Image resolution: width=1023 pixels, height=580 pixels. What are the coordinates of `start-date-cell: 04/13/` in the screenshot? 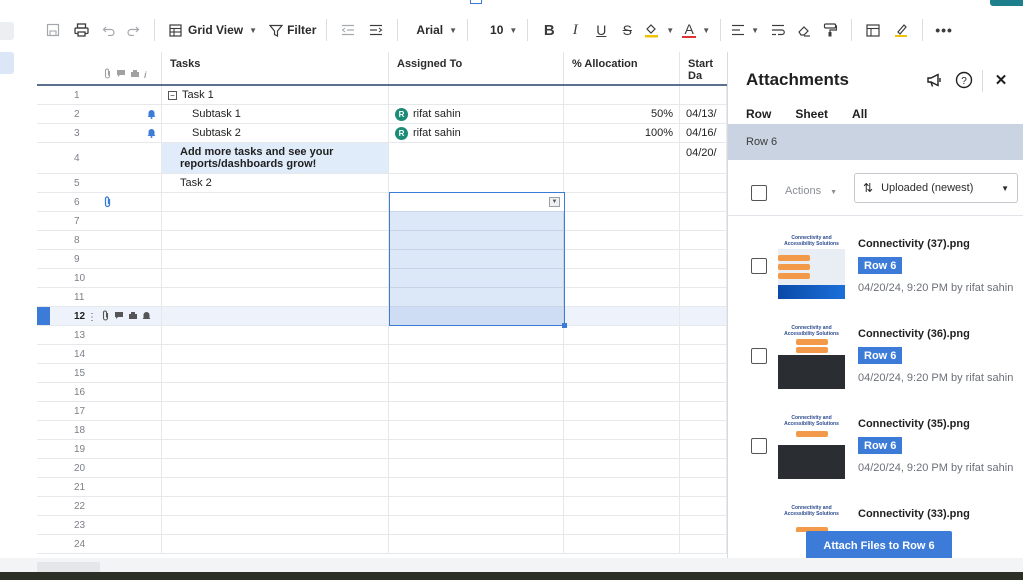 It's located at (703, 114).